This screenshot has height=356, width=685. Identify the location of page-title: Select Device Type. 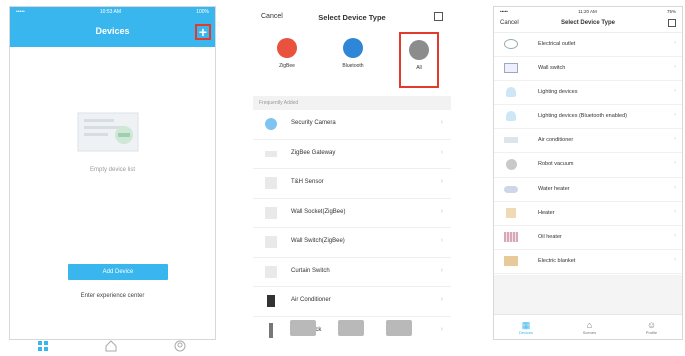
(352, 17).